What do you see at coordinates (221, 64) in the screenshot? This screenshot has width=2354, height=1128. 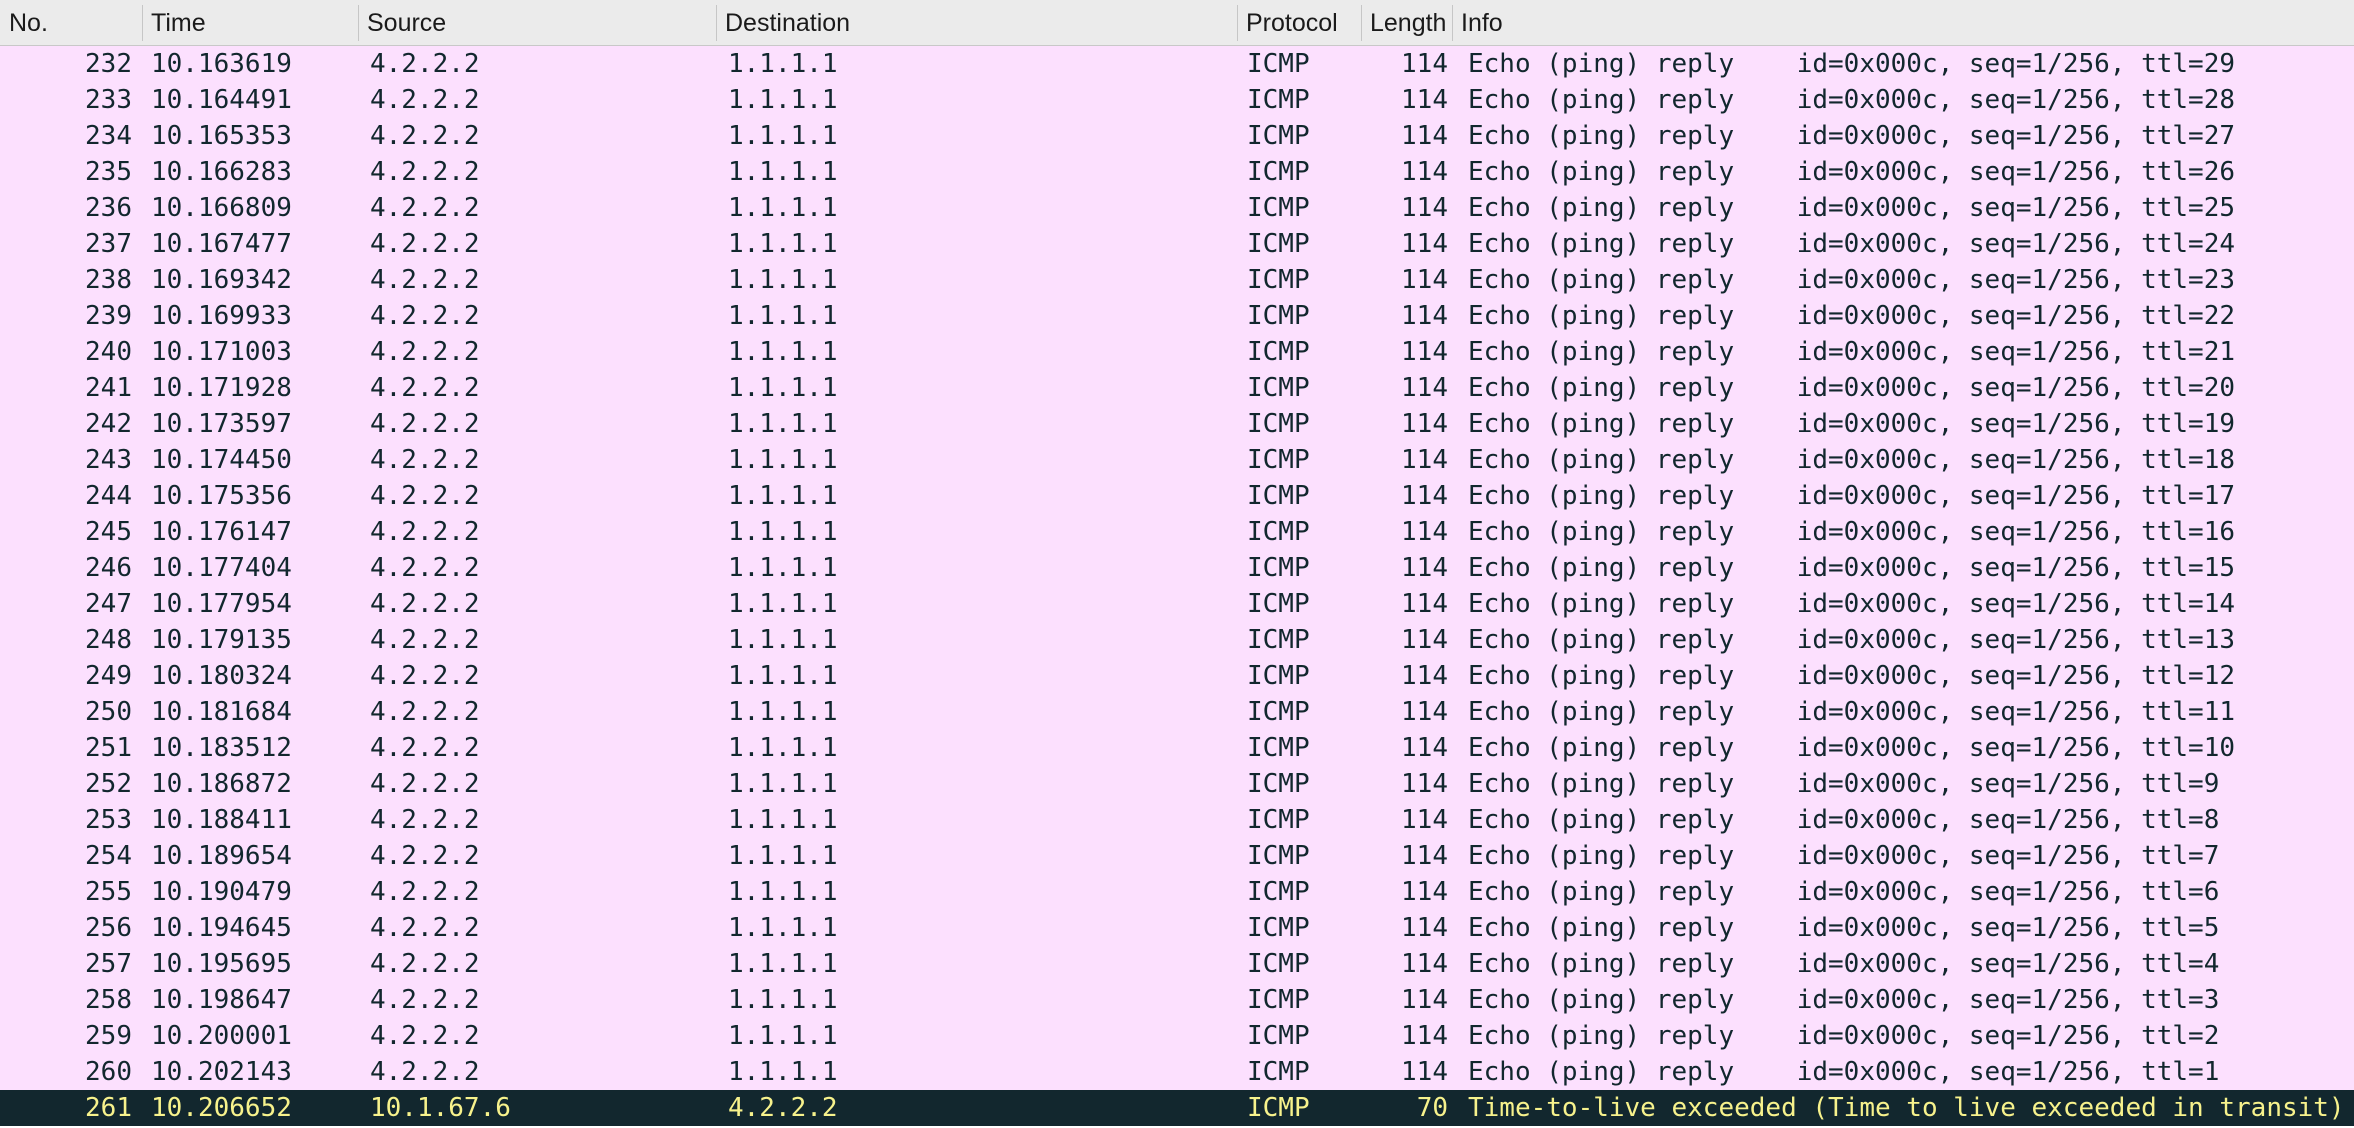 I see `packet-time: 10.163619` at bounding box center [221, 64].